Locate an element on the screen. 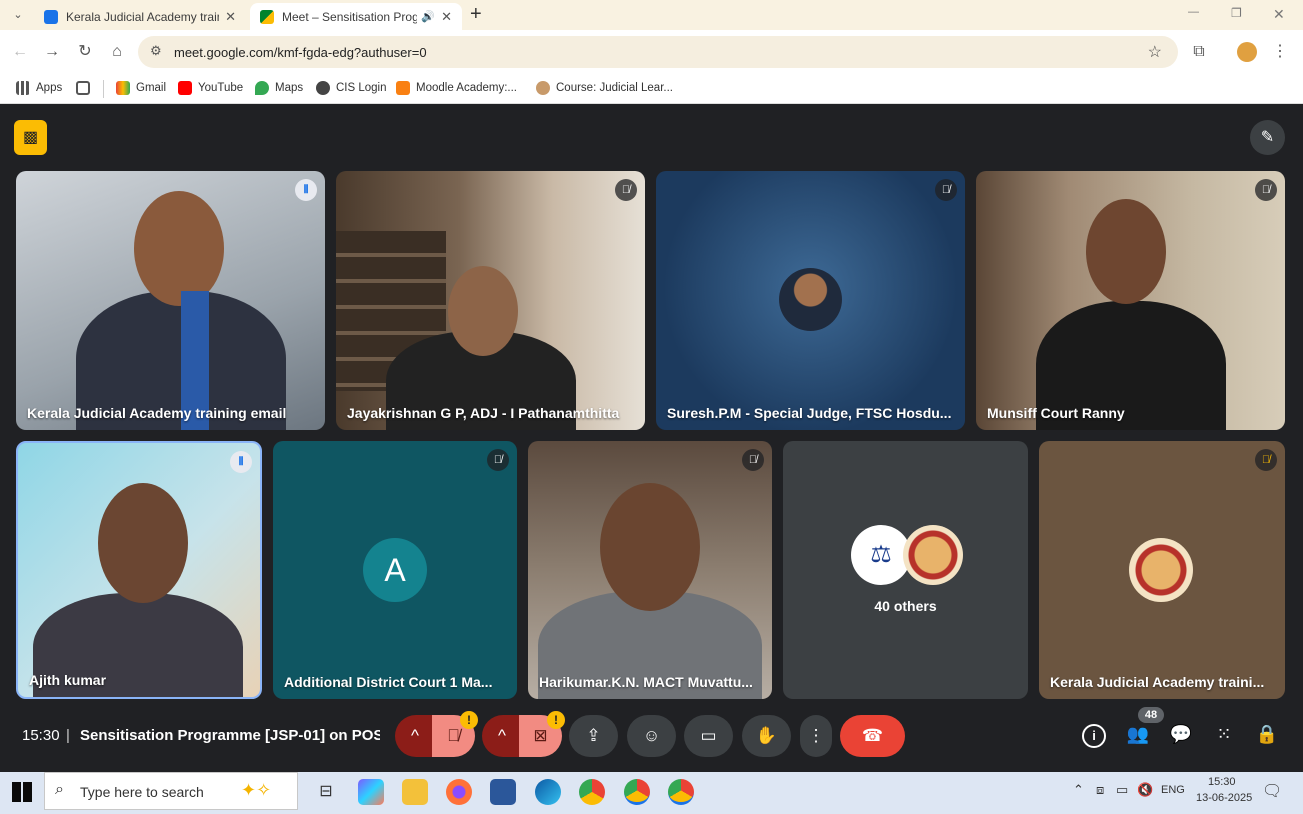  activities-button: ⁙ is located at coordinates (1224, 736).